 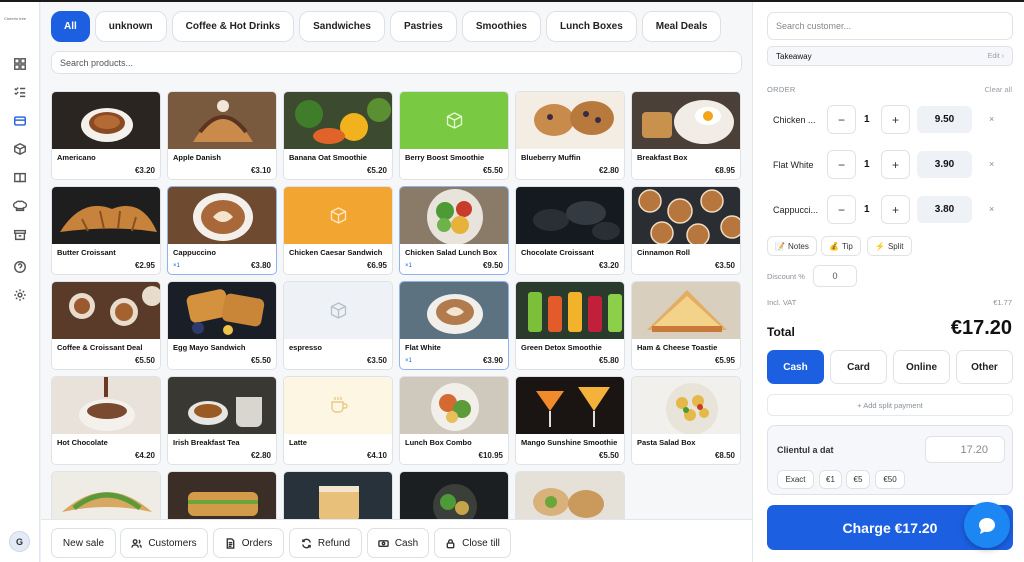 I want to click on box-icon, so click(x=20, y=149).